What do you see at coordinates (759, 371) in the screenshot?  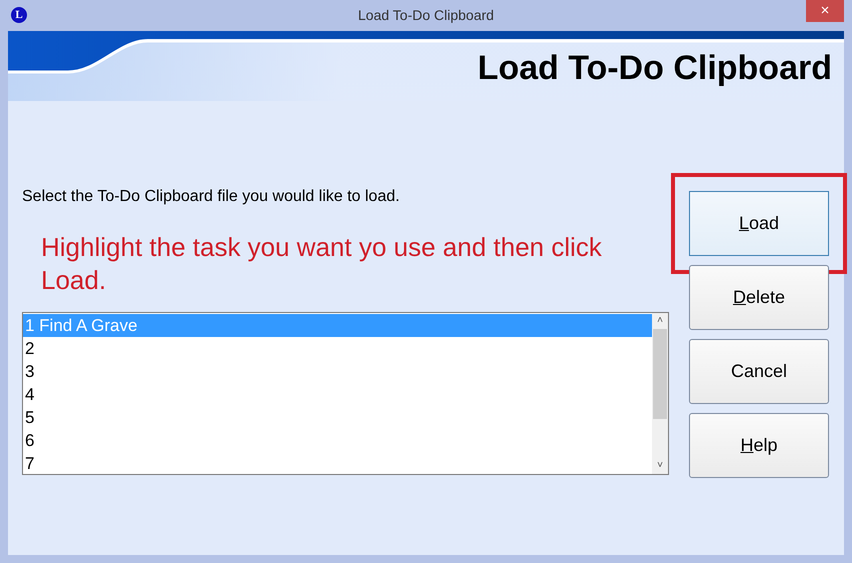 I see `dialog-button: Cancel` at bounding box center [759, 371].